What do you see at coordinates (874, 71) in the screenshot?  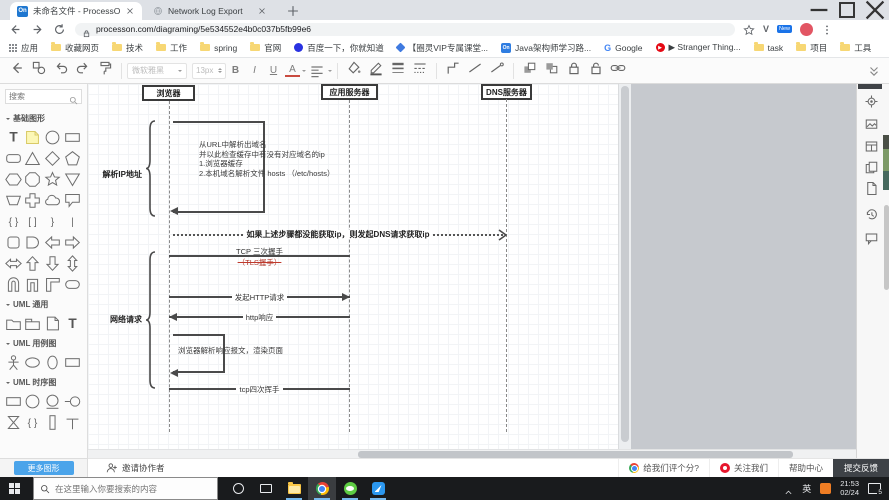 I see `collapse-toolbar-icon` at bounding box center [874, 71].